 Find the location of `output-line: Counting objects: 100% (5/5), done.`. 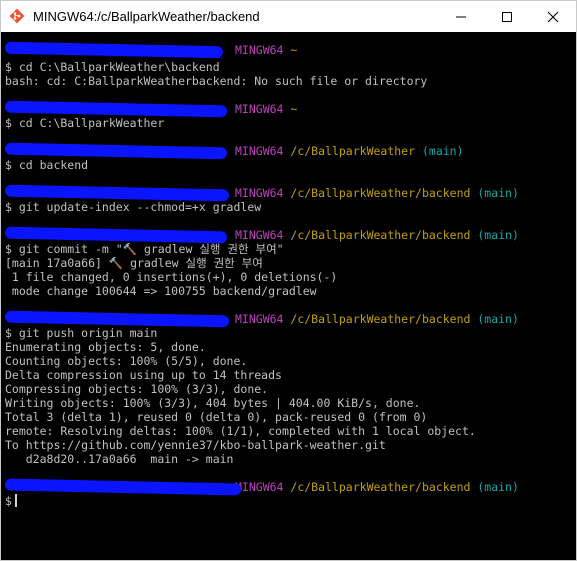

output-line: Counting objects: 100% (5/5), done. is located at coordinates (126, 361).